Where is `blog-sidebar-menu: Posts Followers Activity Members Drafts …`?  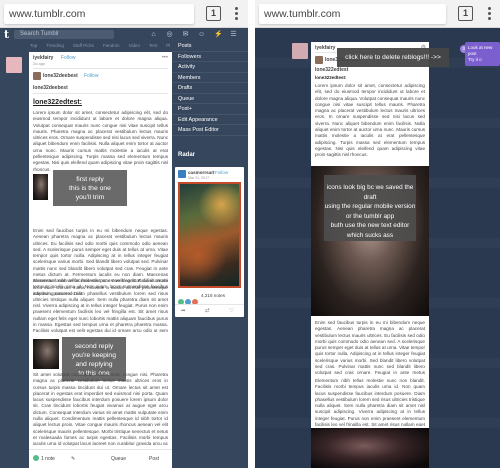 blog-sidebar-menu: Posts Followers Activity Members Drafts … is located at coordinates (210, 88).